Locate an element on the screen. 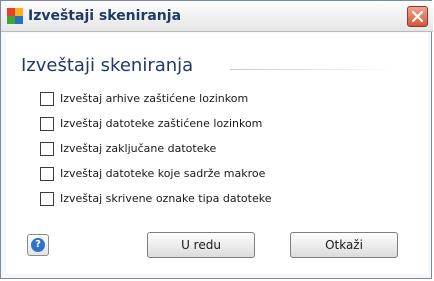 This screenshot has width=434, height=281. close-button is located at coordinates (417, 16).